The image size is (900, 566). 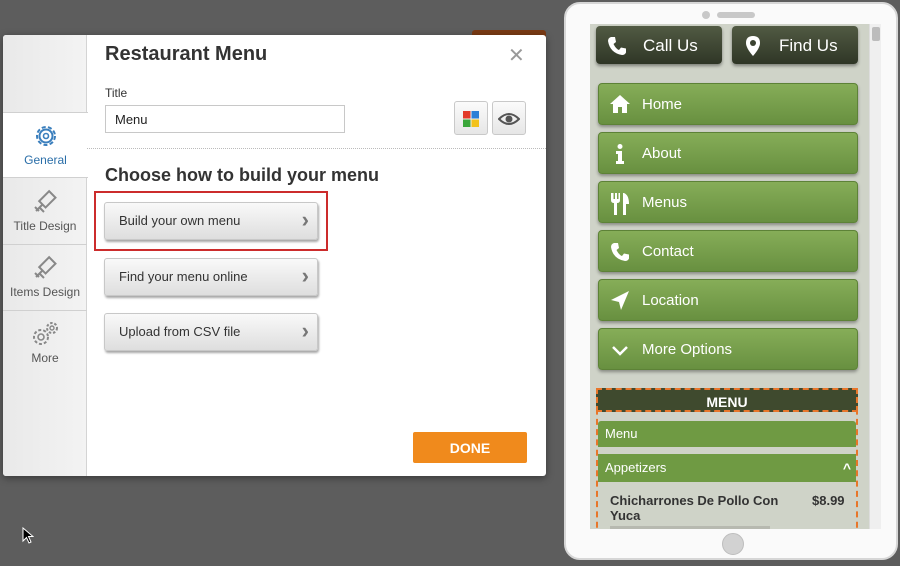 What do you see at coordinates (45, 333) in the screenshot?
I see `gears-icon` at bounding box center [45, 333].